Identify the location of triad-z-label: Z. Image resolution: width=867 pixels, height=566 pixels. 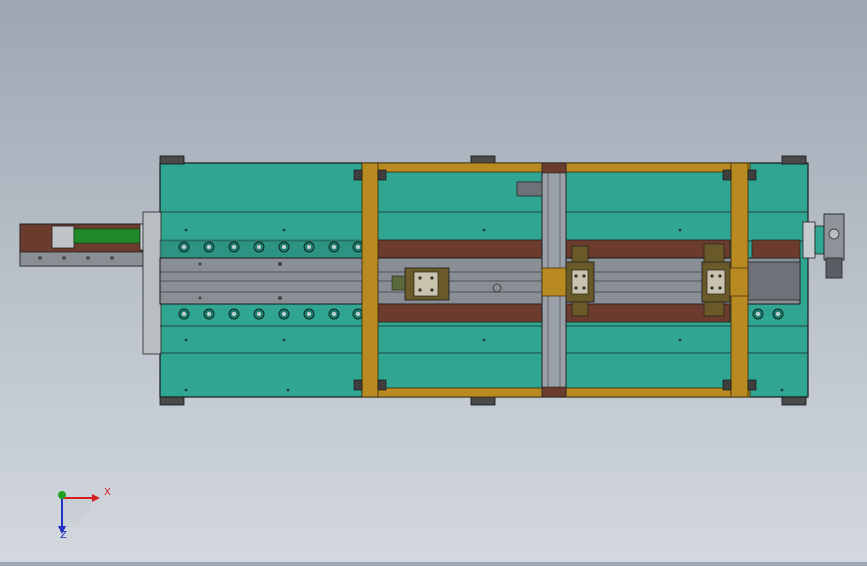
(63, 535).